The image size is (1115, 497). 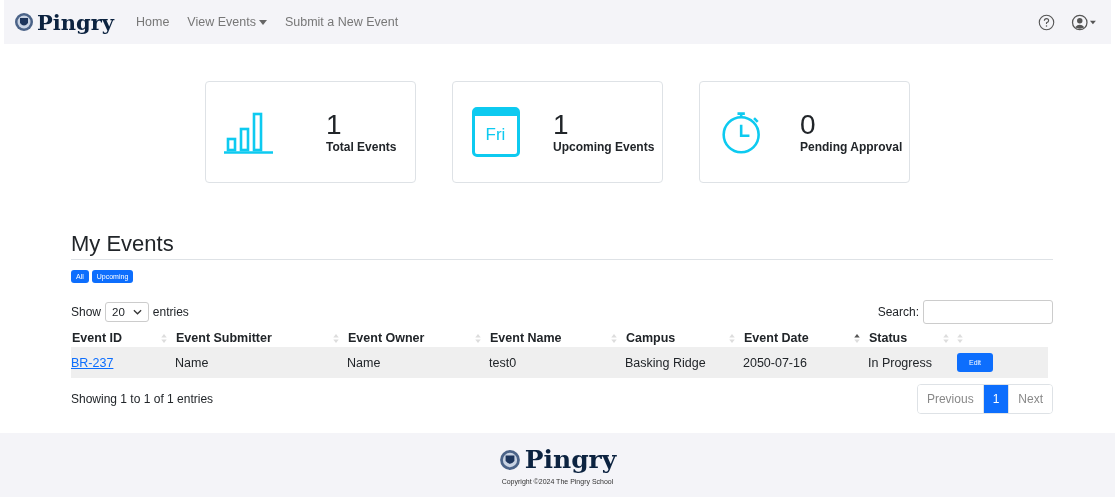 What do you see at coordinates (137, 312) in the screenshot?
I see `chevron-down-icon` at bounding box center [137, 312].